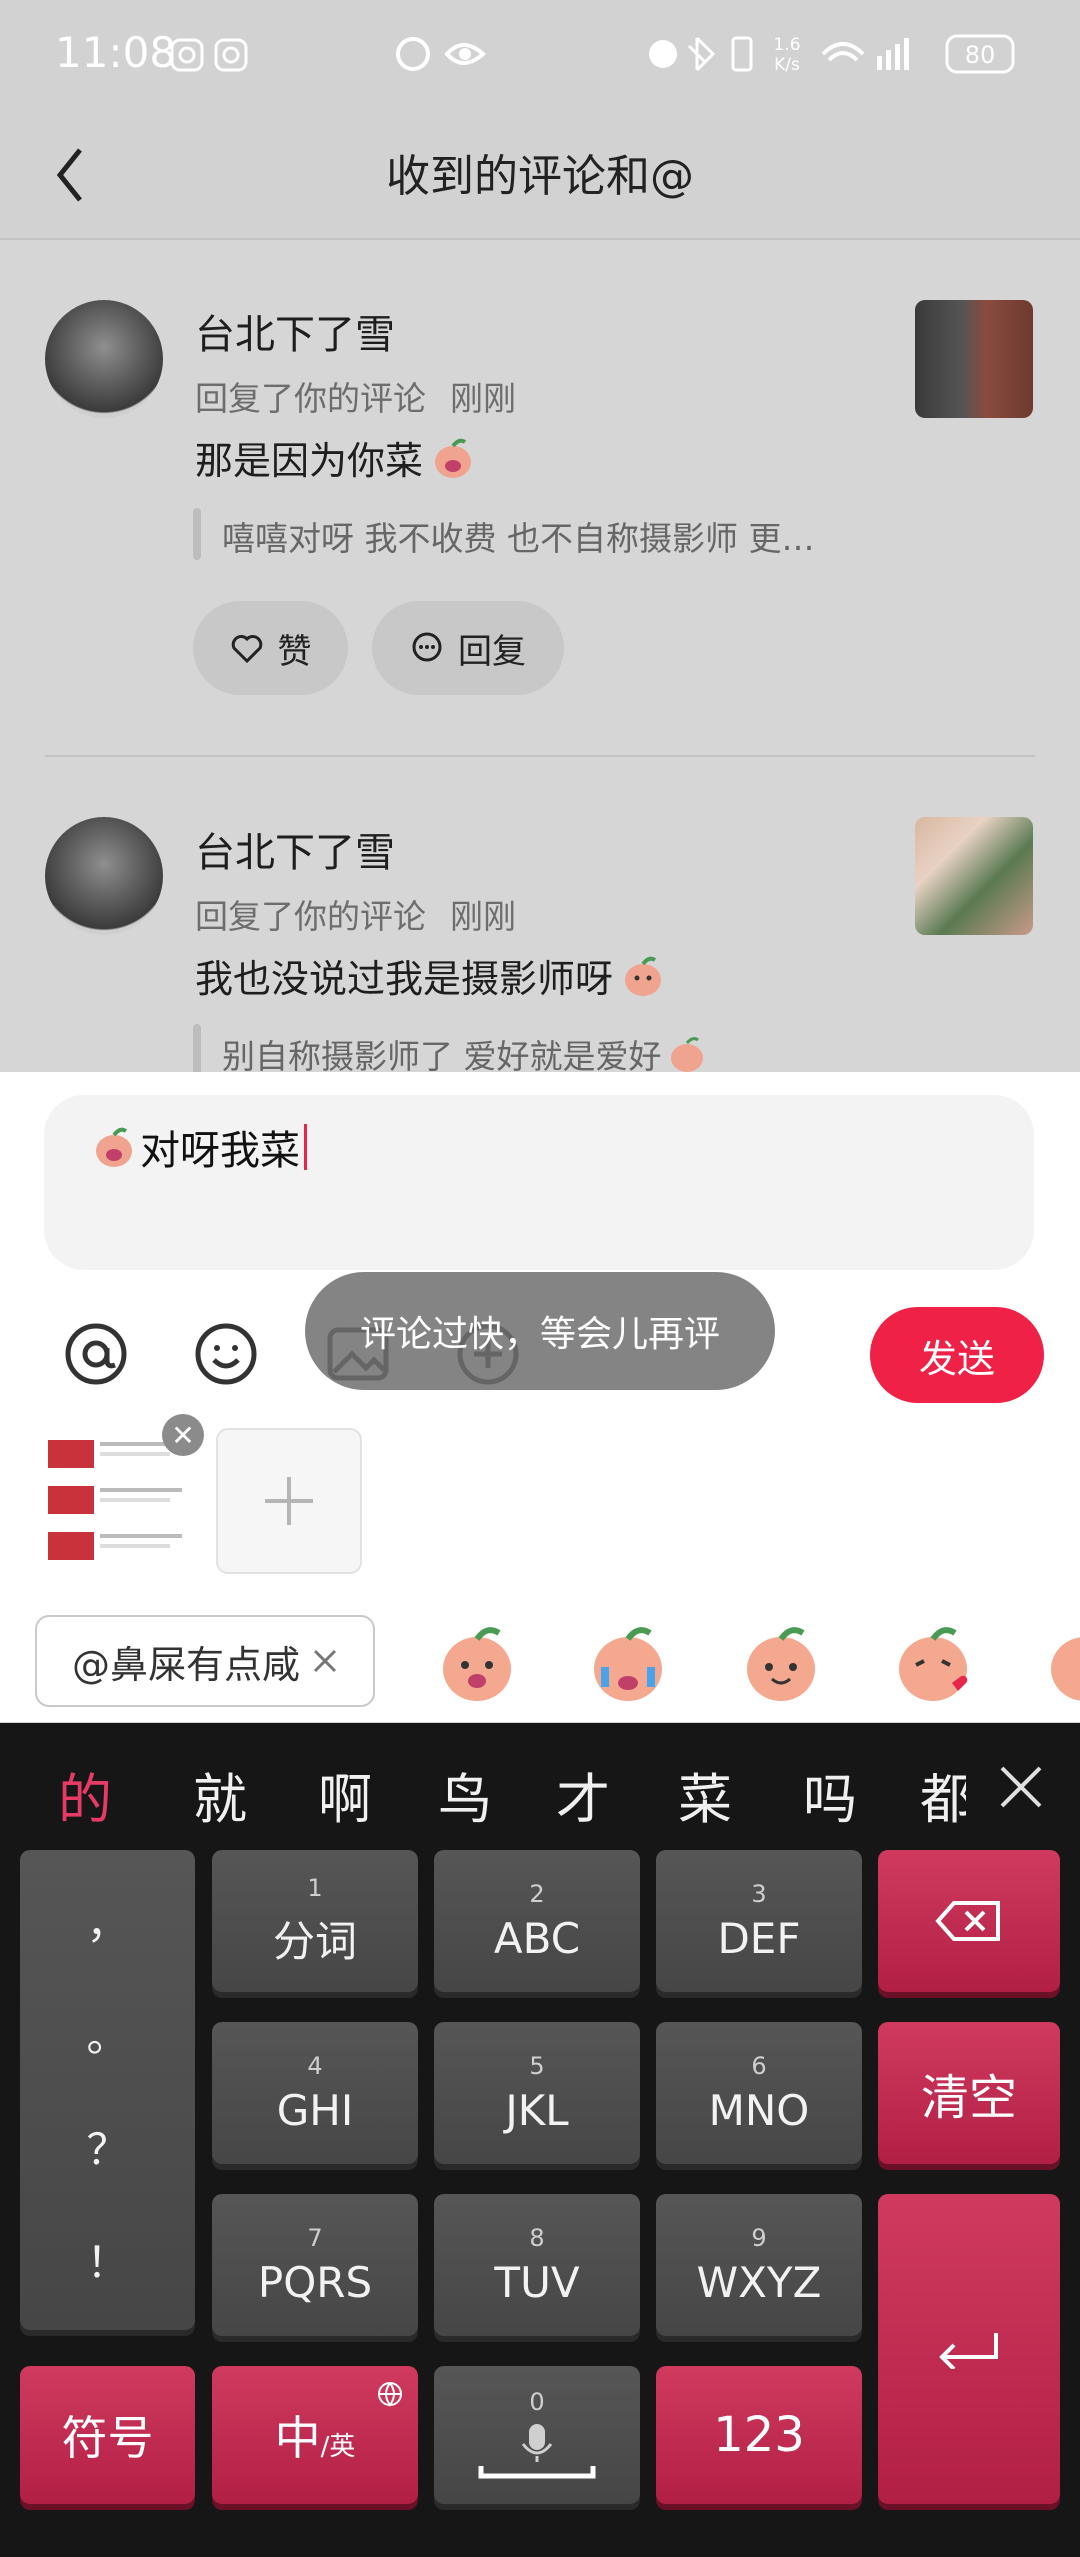 The width and height of the screenshot is (1080, 2557). What do you see at coordinates (325, 1661) in the screenshot?
I see `close-icon` at bounding box center [325, 1661].